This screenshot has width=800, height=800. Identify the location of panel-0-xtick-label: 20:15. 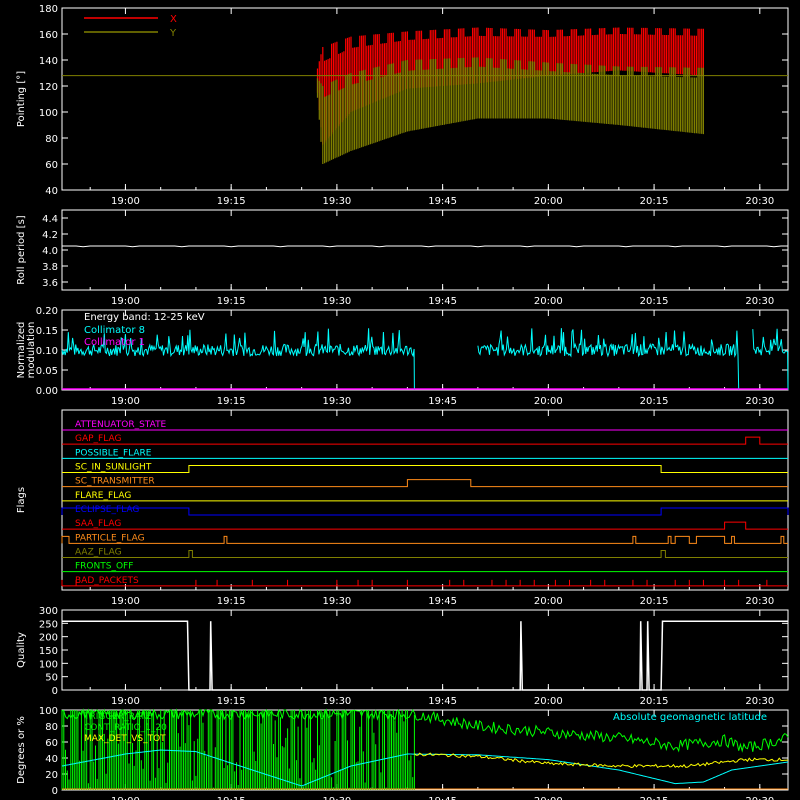
(654, 201).